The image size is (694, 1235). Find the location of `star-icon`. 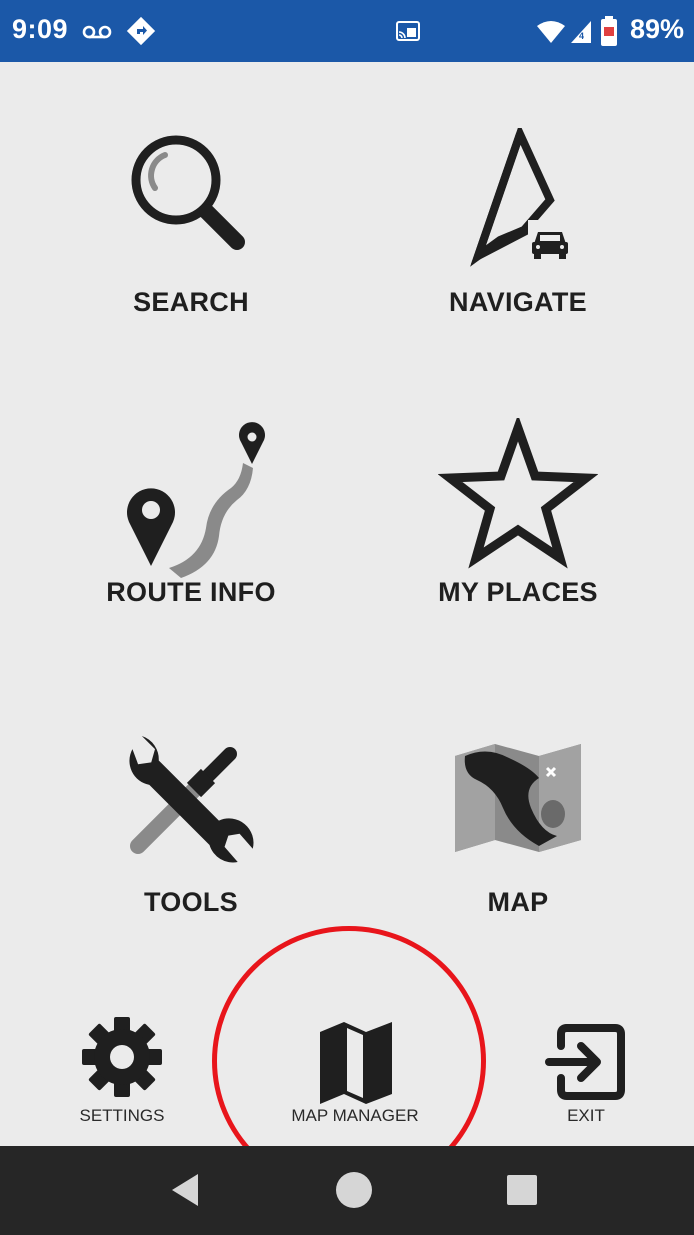

star-icon is located at coordinates (518, 493).